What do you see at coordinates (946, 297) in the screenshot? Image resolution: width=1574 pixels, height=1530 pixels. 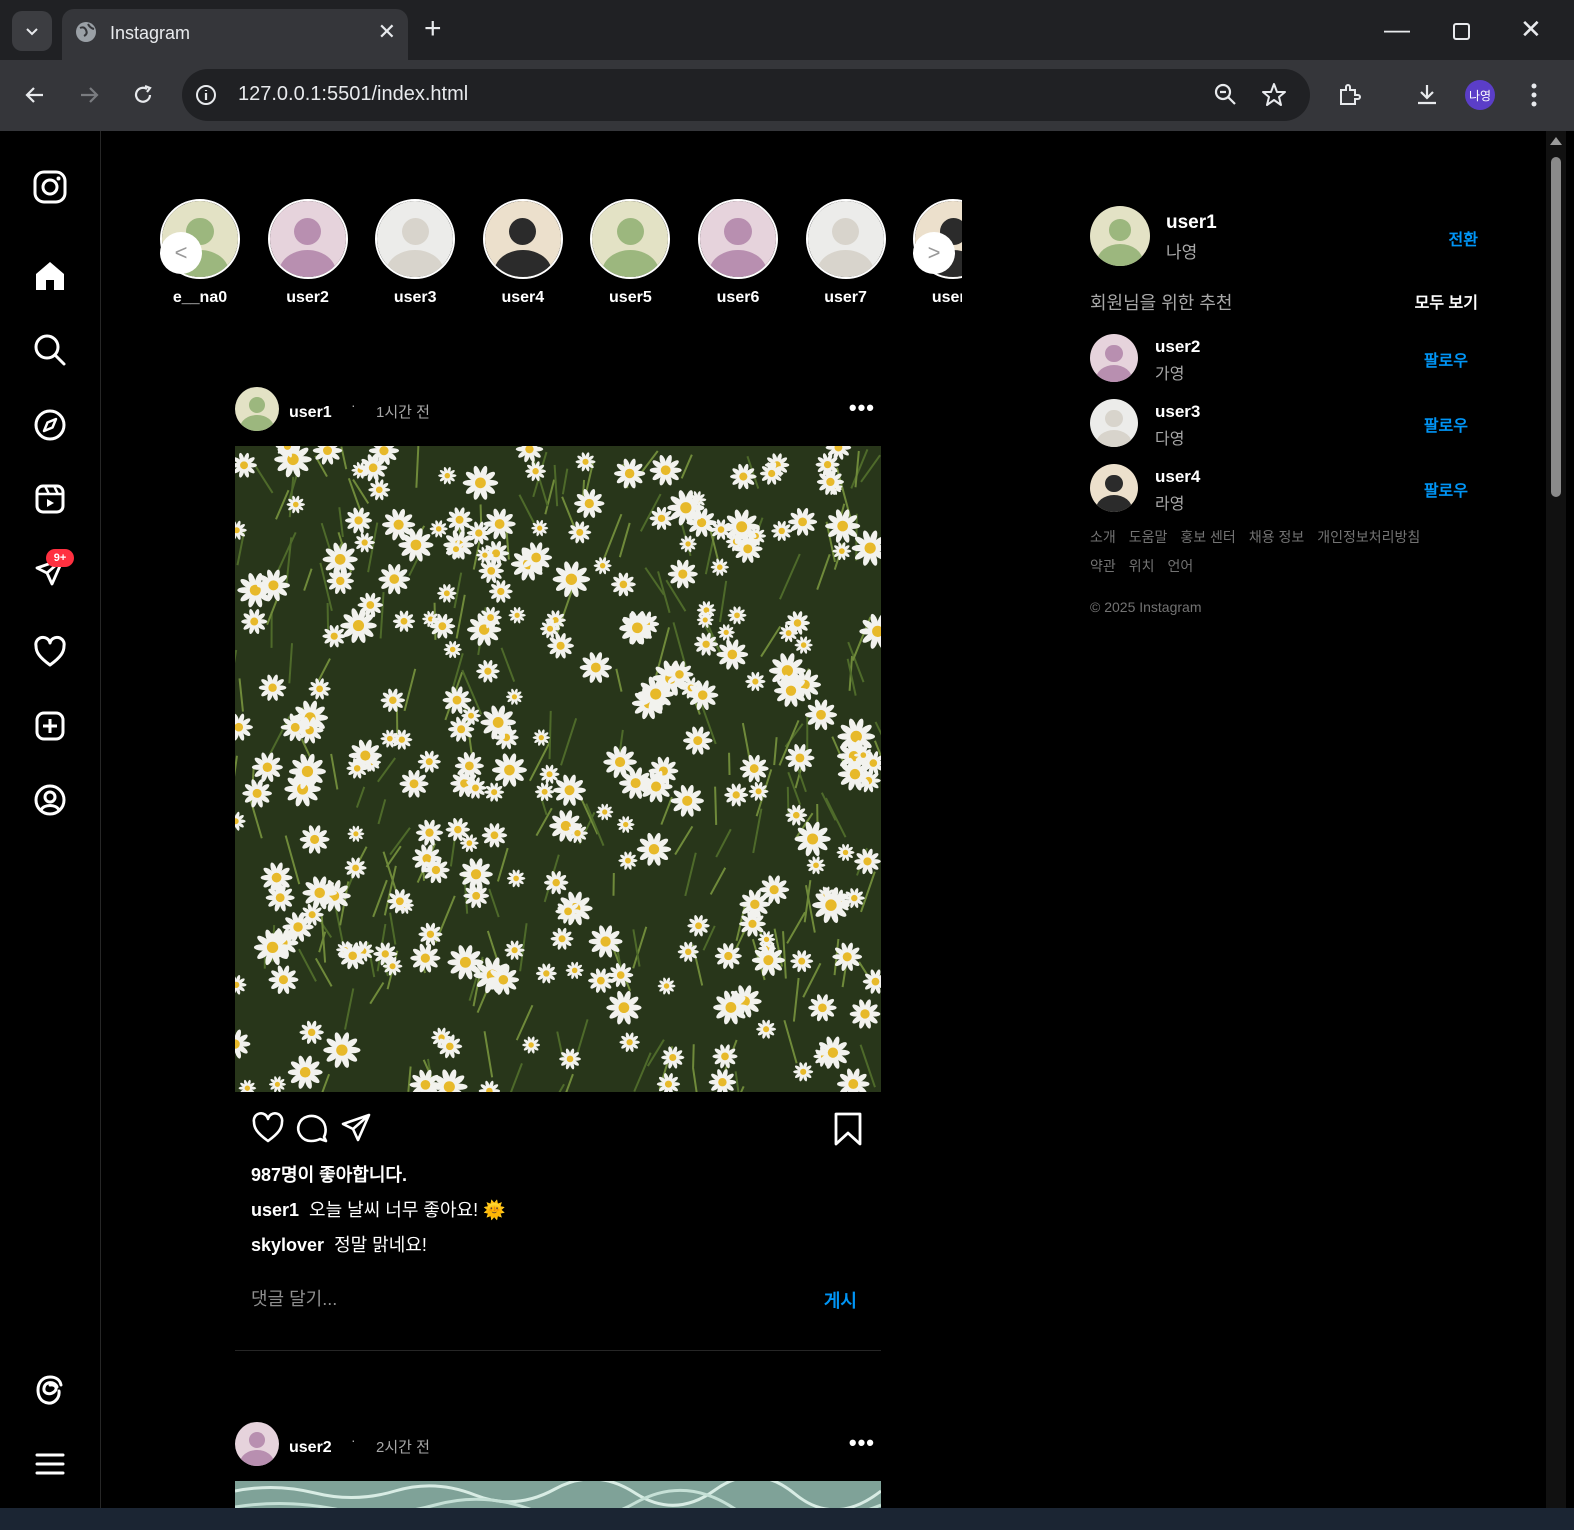 I see `story-username: user8` at bounding box center [946, 297].